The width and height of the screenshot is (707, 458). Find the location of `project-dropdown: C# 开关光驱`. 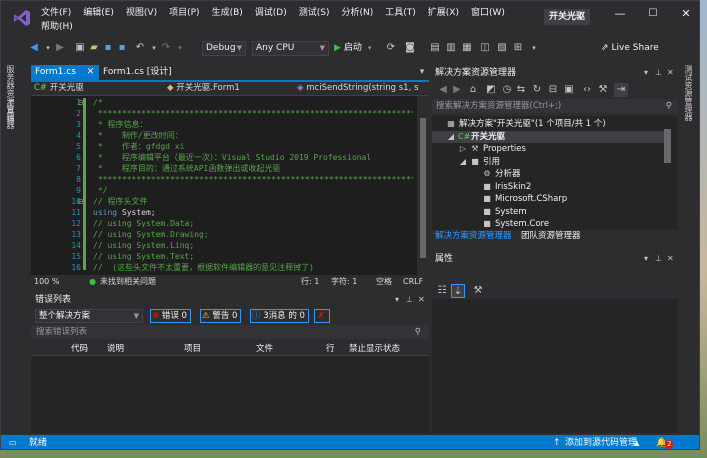

project-dropdown: C# 开关光驱 is located at coordinates (95, 88).